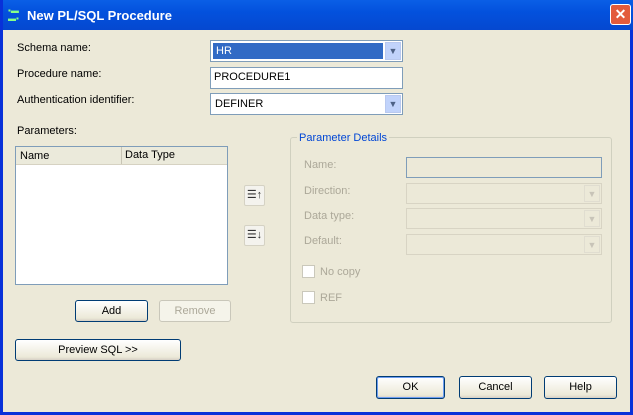  I want to click on default-label: Default:, so click(323, 241).